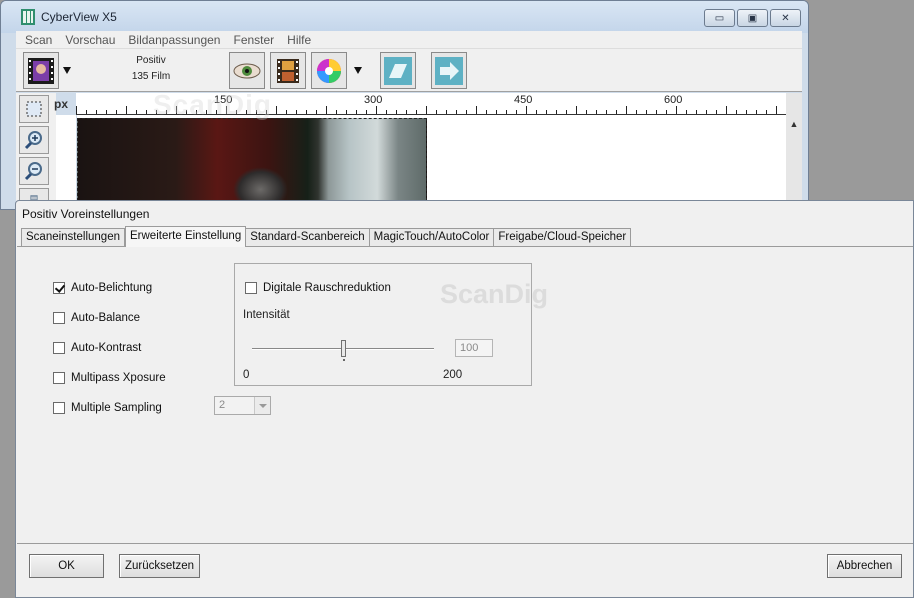 This screenshot has height=598, width=914. I want to click on multipass-xposure-checkbox, so click(59, 378).